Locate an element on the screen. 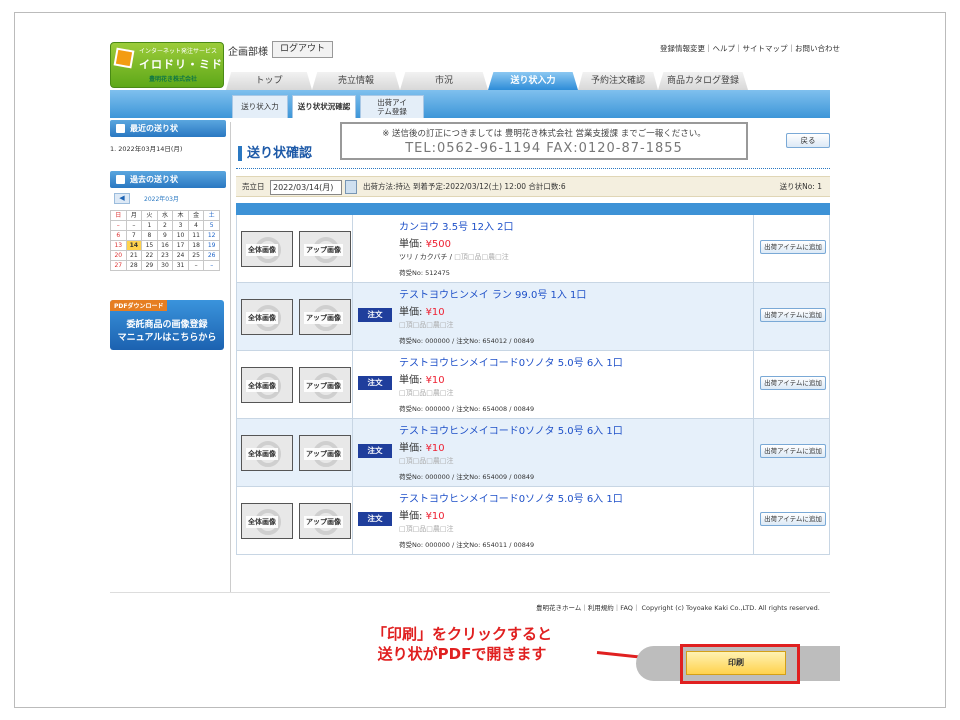 The width and height of the screenshot is (960, 720). notice-contact: TEL:0562-96-1194 FAX:0120-87-1855 is located at coordinates (544, 148).